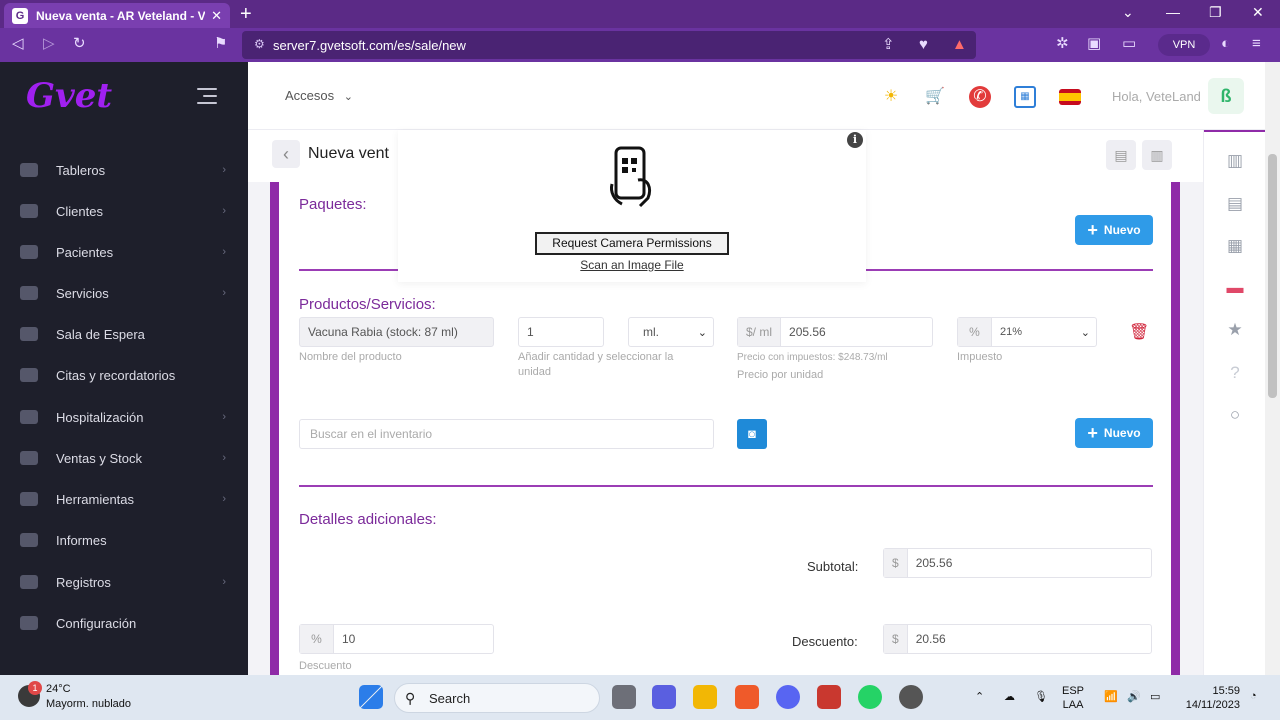 Image resolution: width=1280 pixels, height=720 pixels. Describe the element at coordinates (835, 332) in the screenshot. I see `unit-price-field: $/ ml 205.56` at that location.